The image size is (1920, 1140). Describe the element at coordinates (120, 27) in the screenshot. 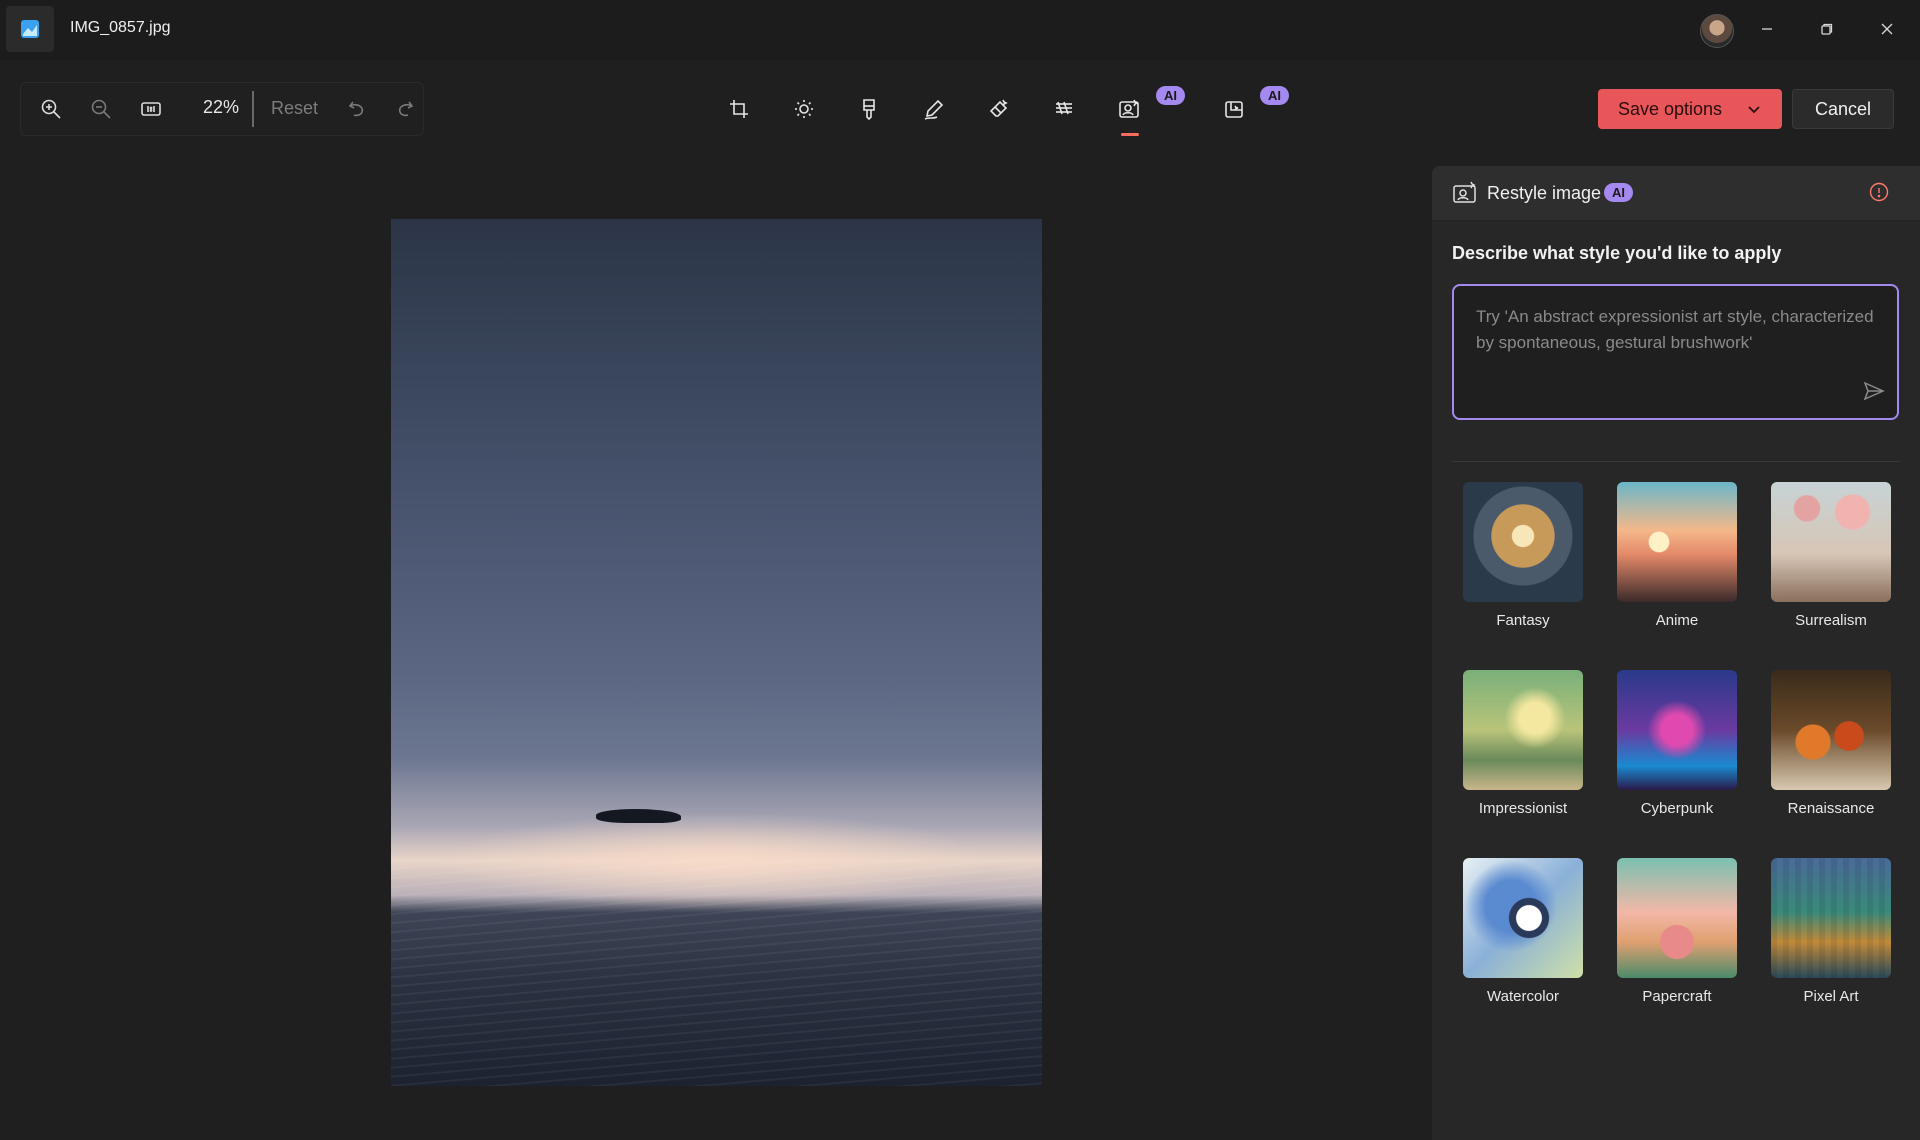

I see `file-name: IMG_0857.jpg` at that location.